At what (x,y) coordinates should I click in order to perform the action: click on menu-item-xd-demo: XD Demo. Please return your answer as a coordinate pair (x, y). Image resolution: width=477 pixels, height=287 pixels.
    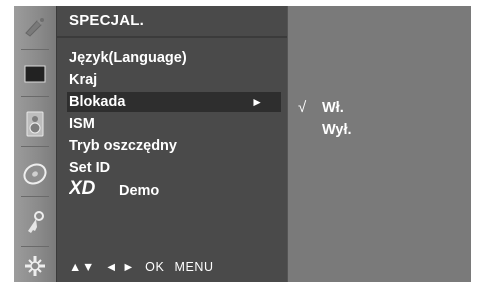
    Looking at the image, I should click on (174, 189).